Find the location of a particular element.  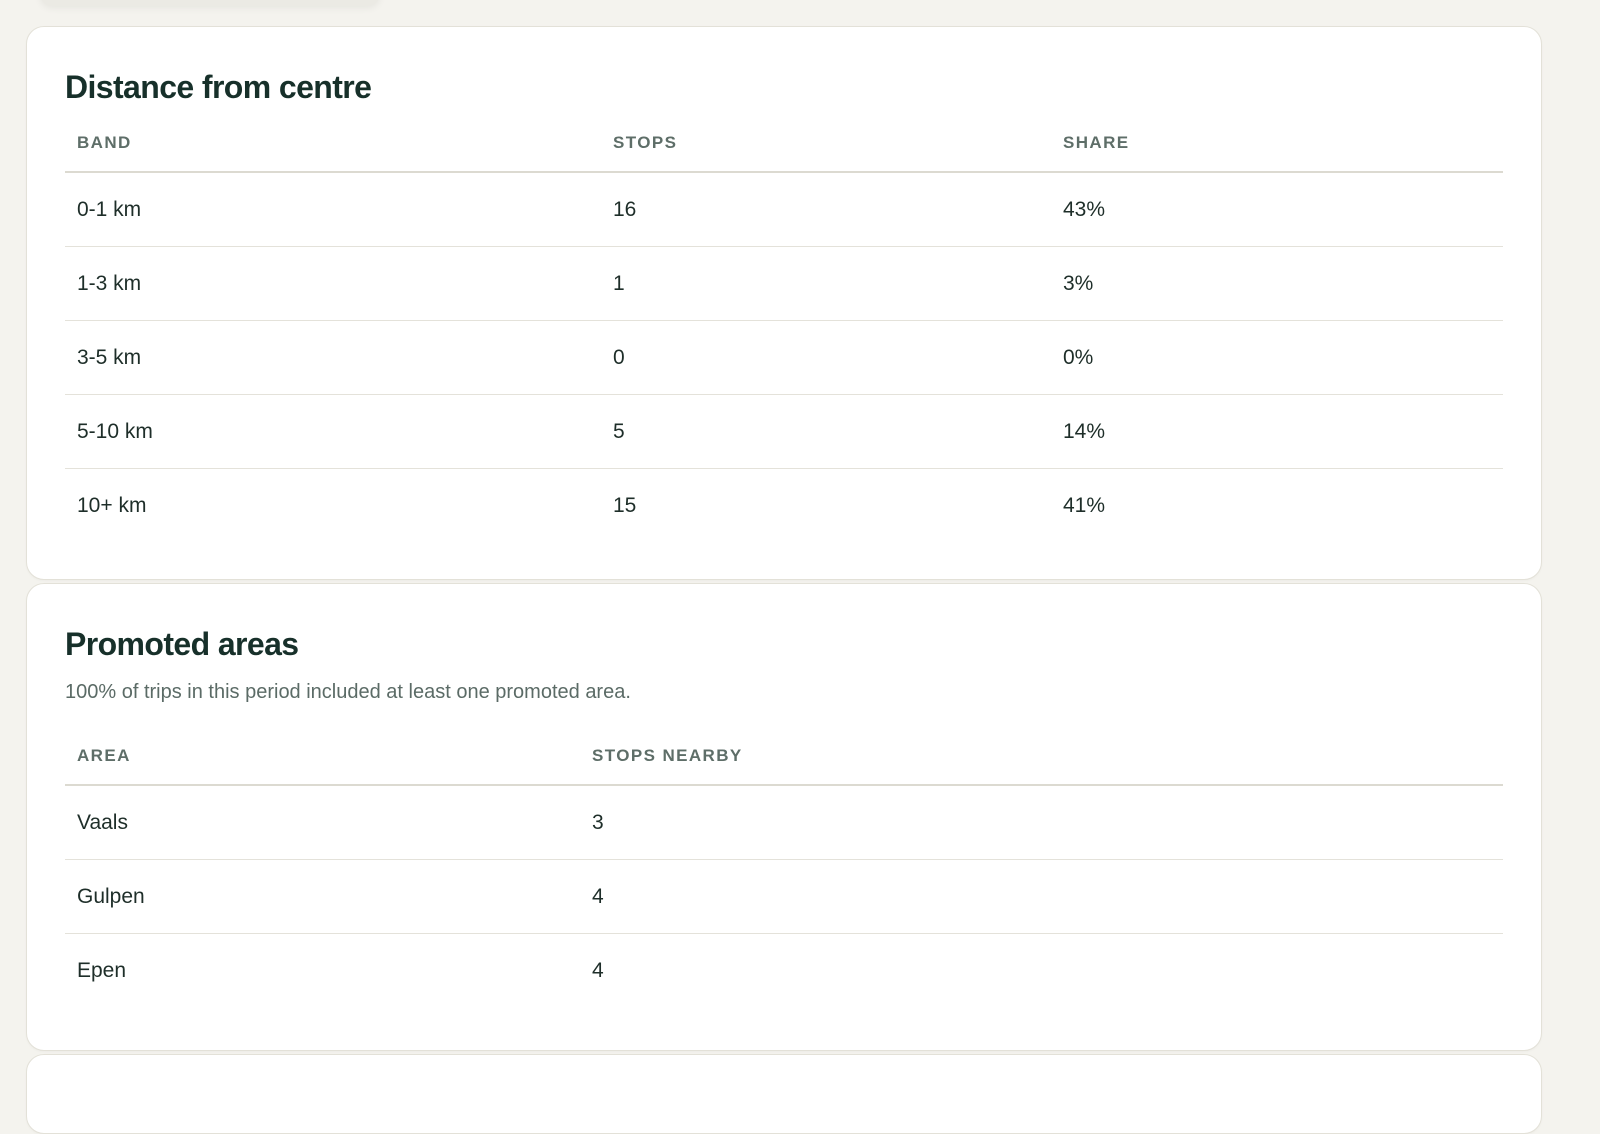

stops-cell: 0 is located at coordinates (826, 357).